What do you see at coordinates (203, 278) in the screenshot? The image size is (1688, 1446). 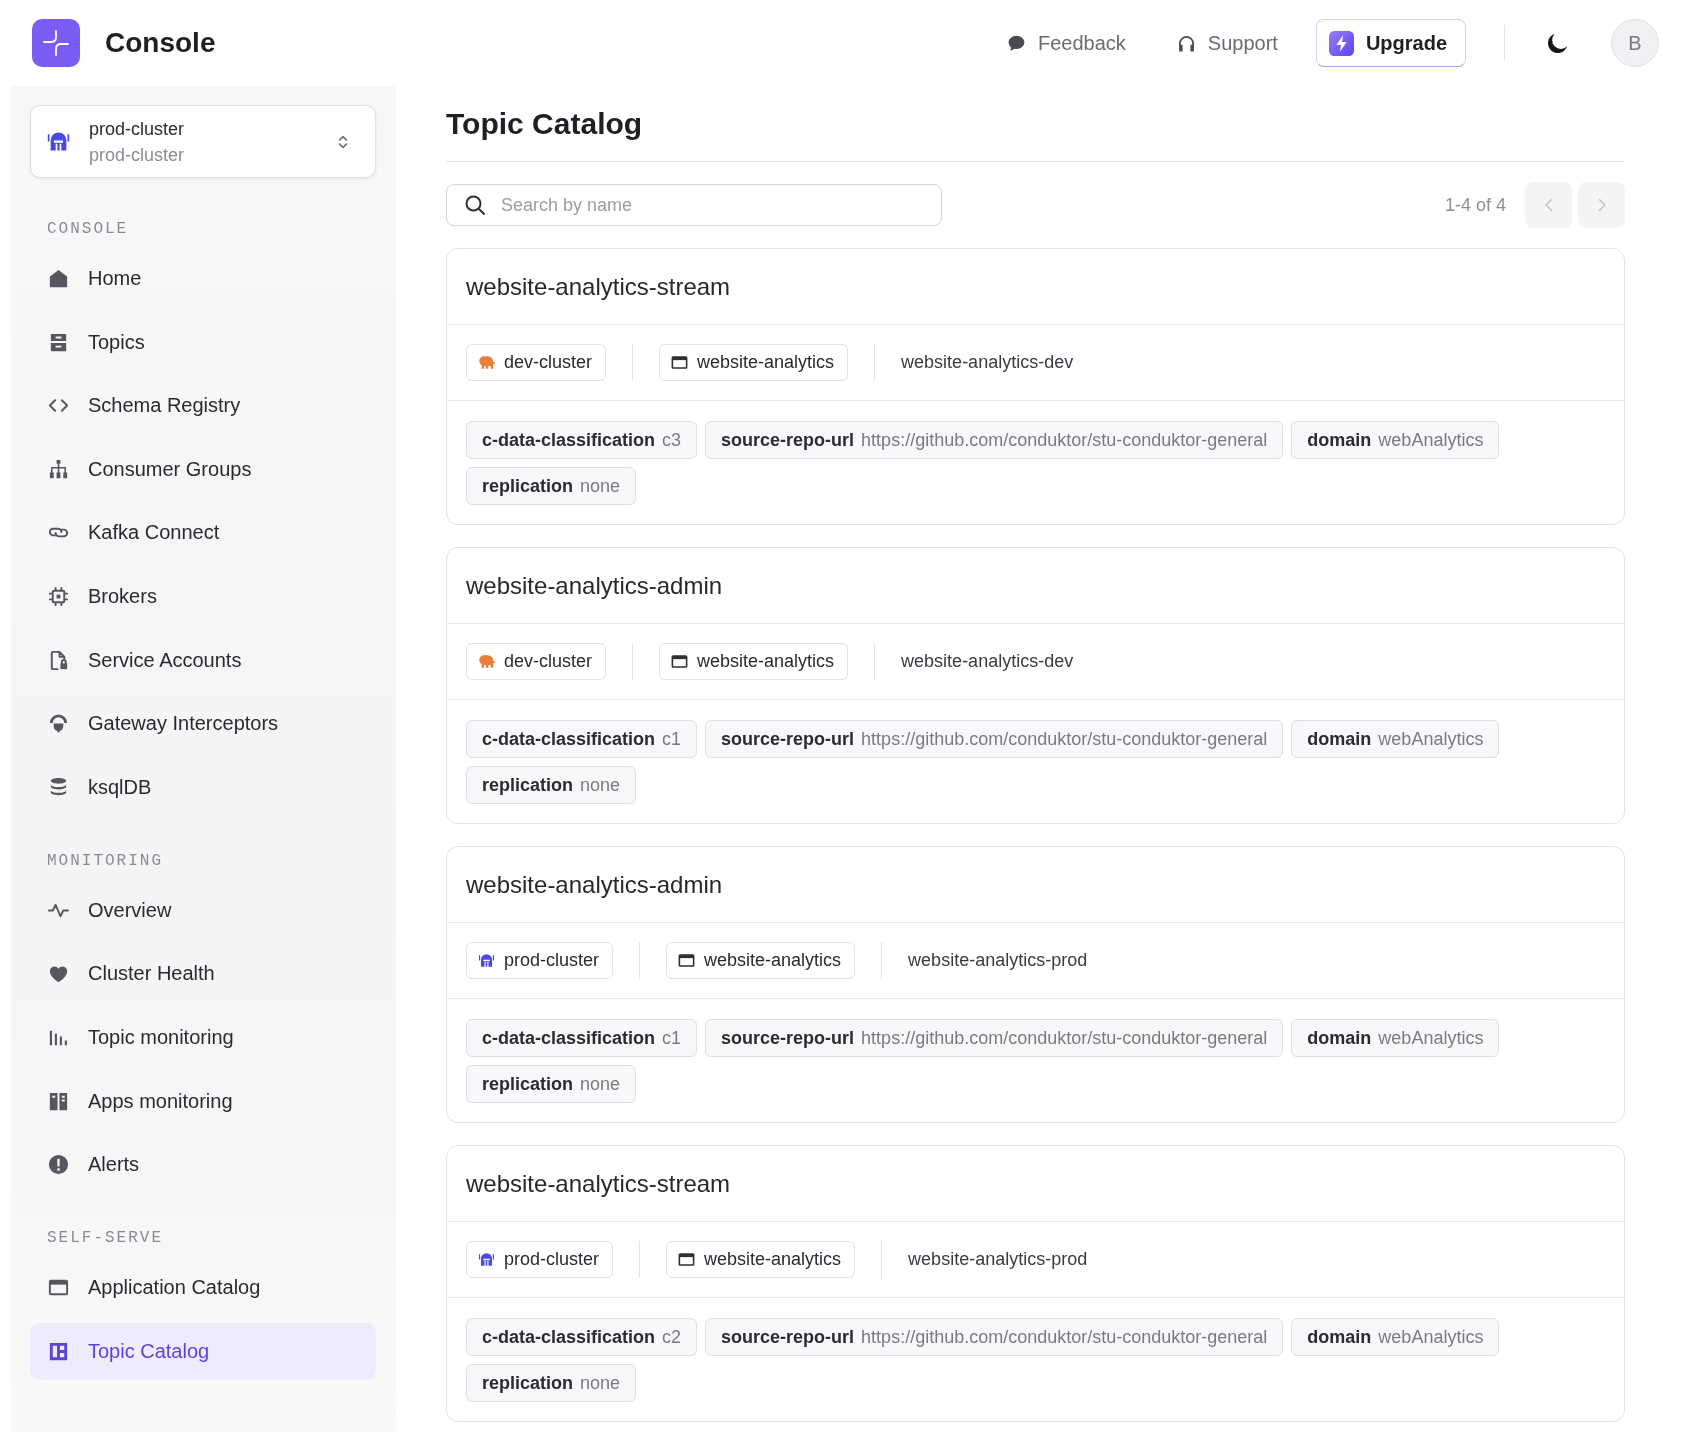 I see `nav-item: Home` at bounding box center [203, 278].